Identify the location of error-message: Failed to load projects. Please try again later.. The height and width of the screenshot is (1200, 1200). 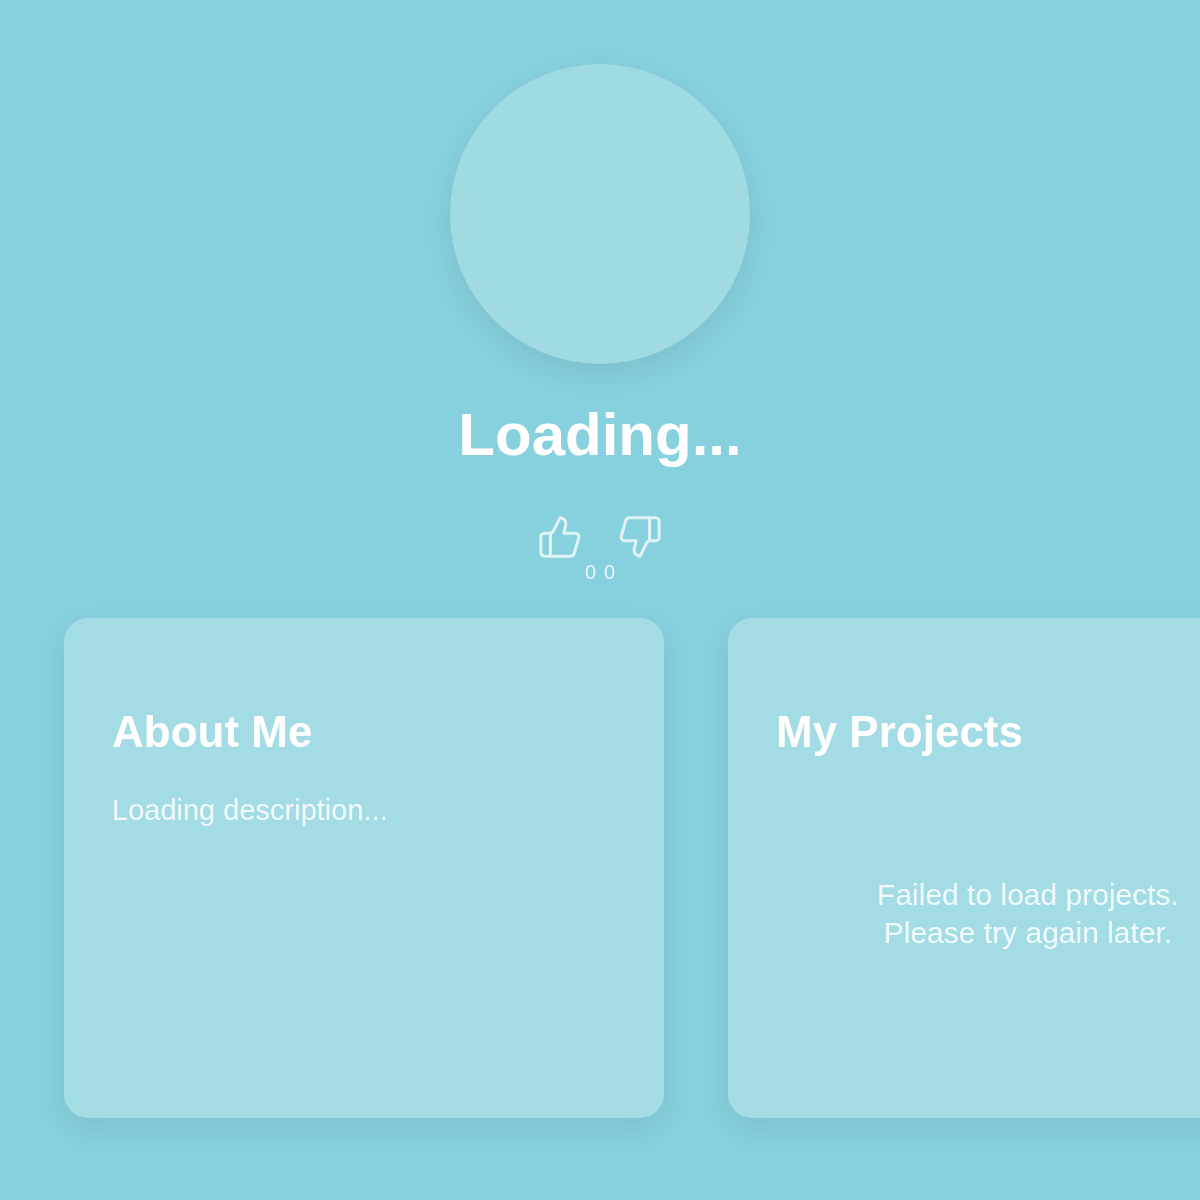
(1028, 914).